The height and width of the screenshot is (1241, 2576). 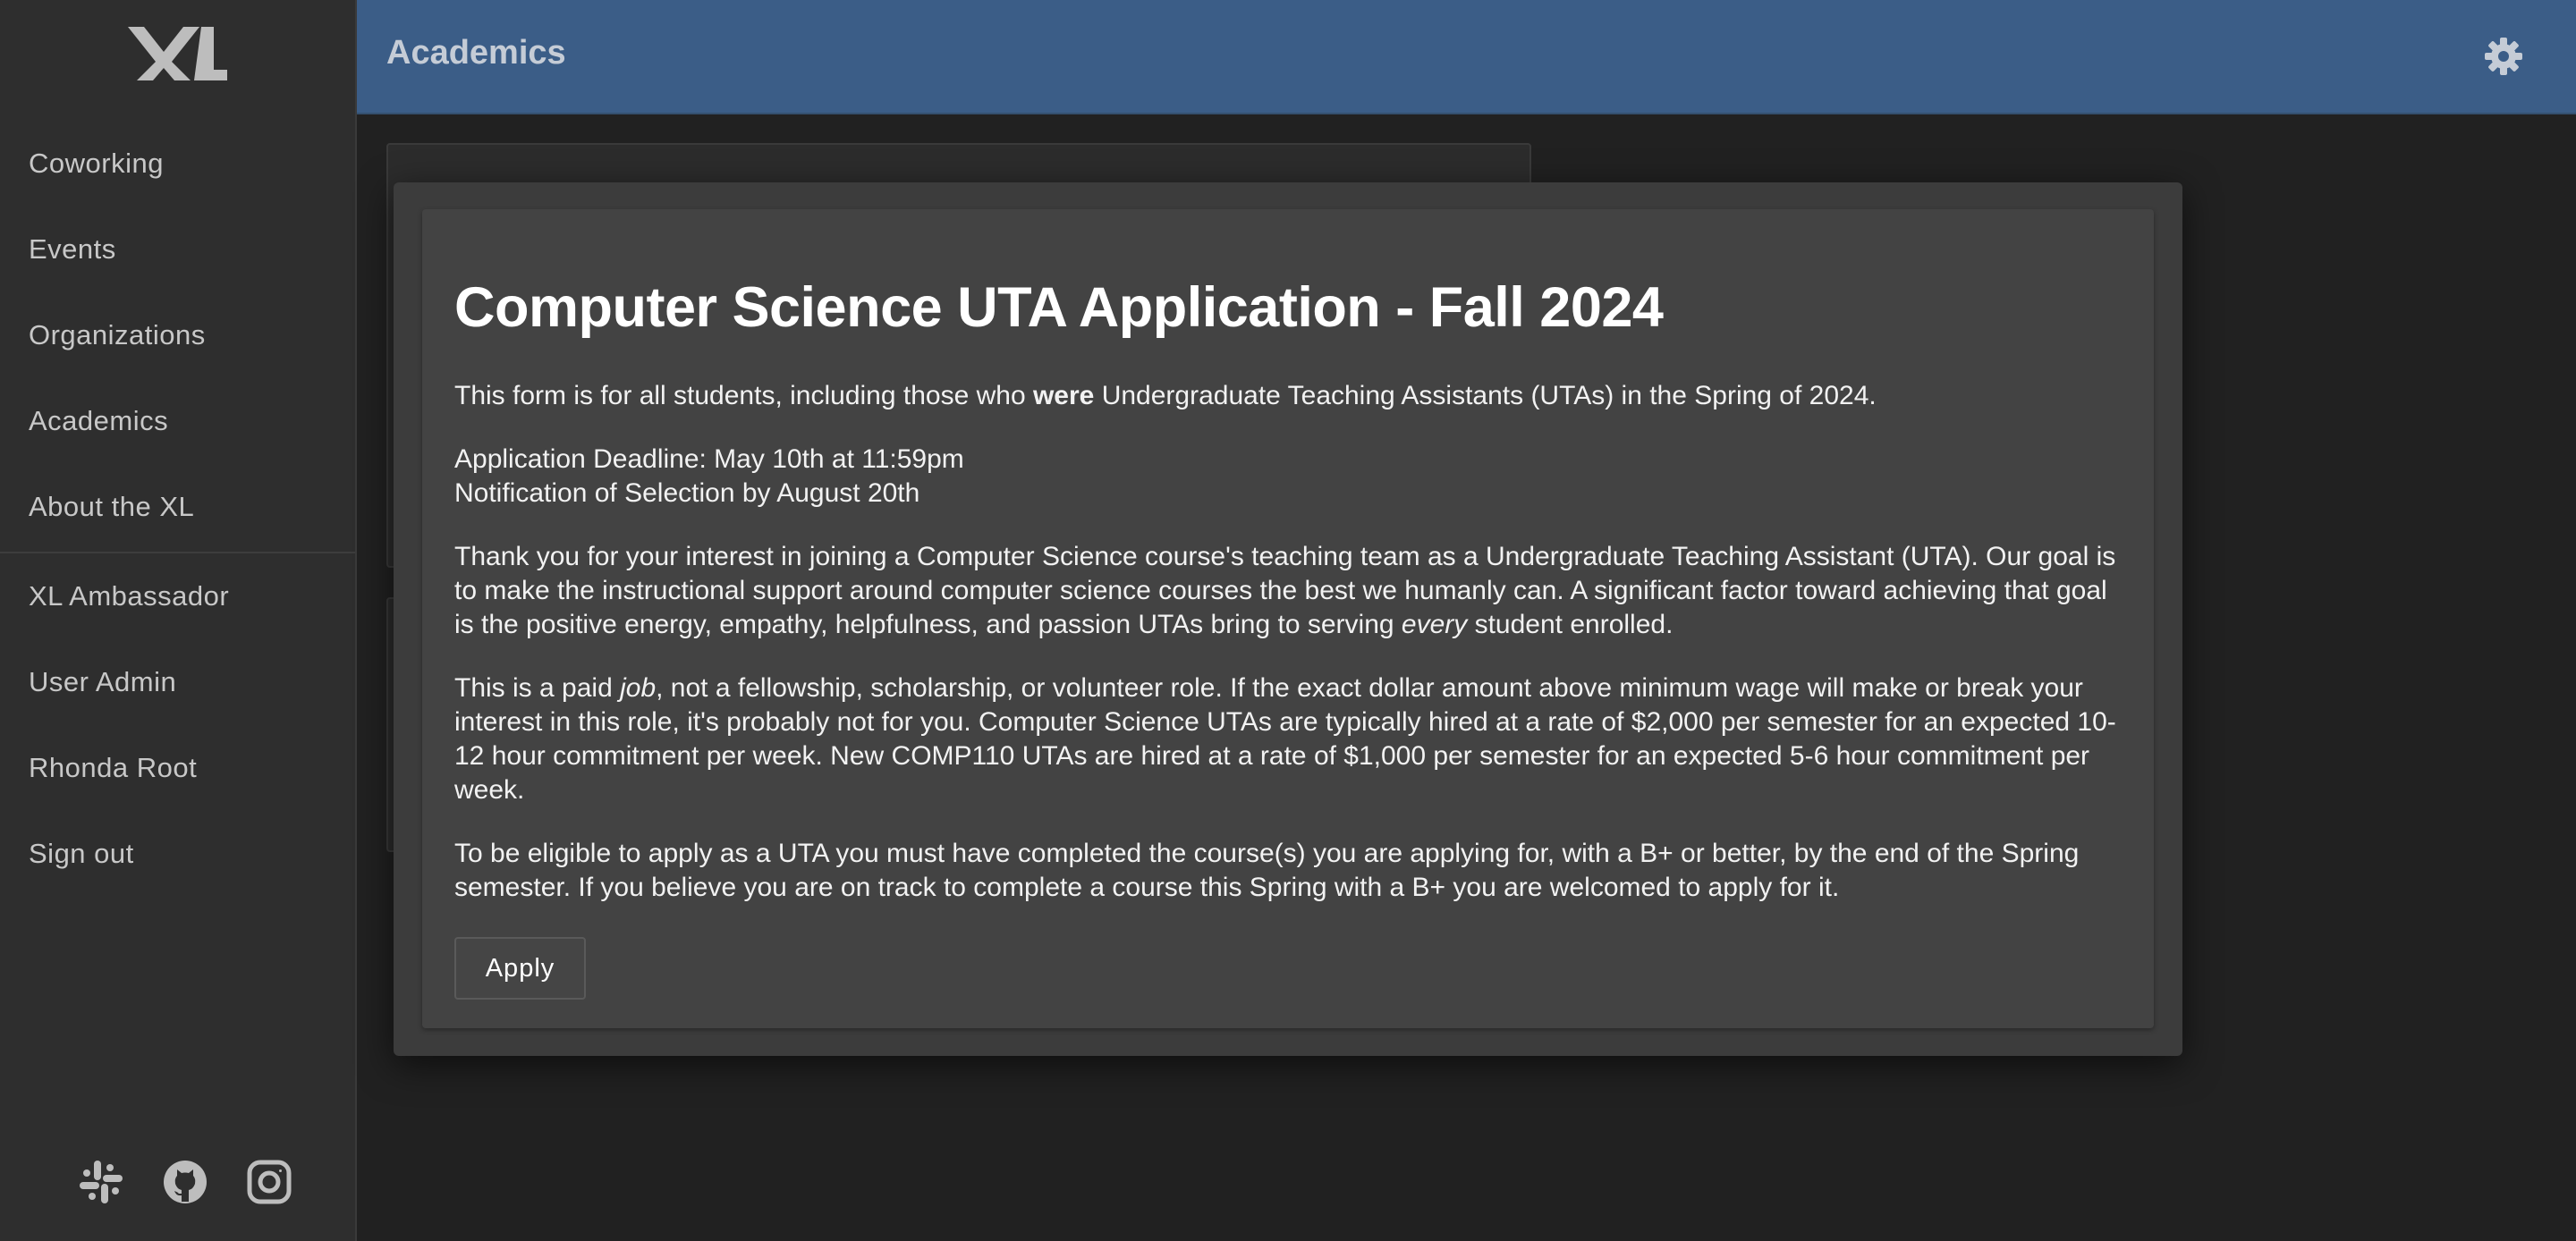 What do you see at coordinates (117, 334) in the screenshot?
I see `sidebar-item-label: Organizations` at bounding box center [117, 334].